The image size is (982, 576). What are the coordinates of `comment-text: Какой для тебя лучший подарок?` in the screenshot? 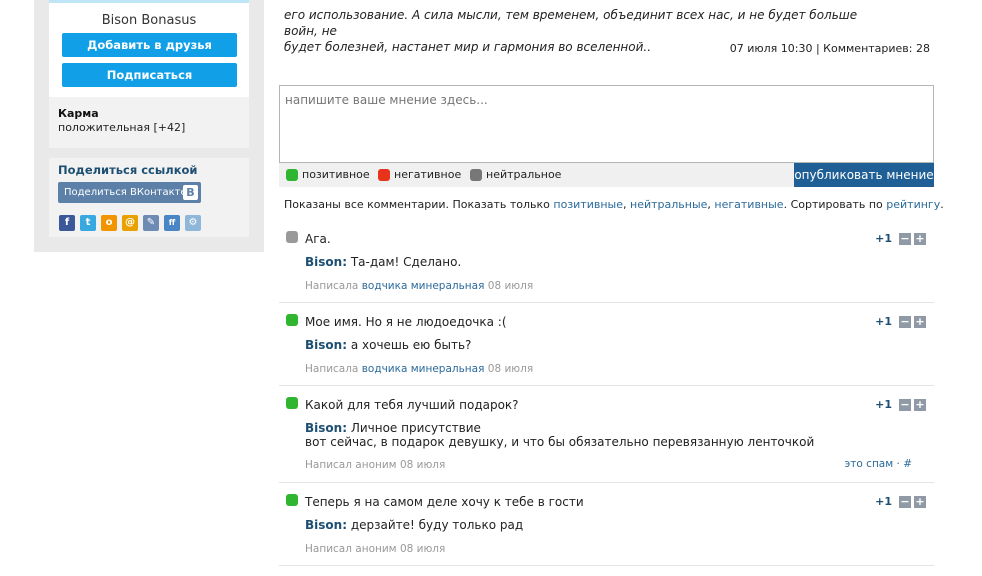 It's located at (412, 405).